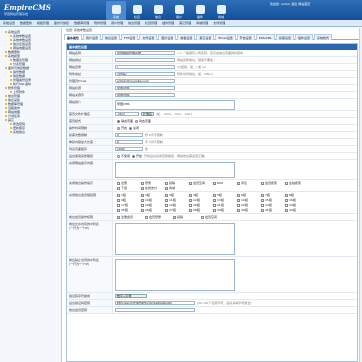 Image resolution: width=362 pixels, height=362 pixels. I want to click on radio-open, so click(118, 128).